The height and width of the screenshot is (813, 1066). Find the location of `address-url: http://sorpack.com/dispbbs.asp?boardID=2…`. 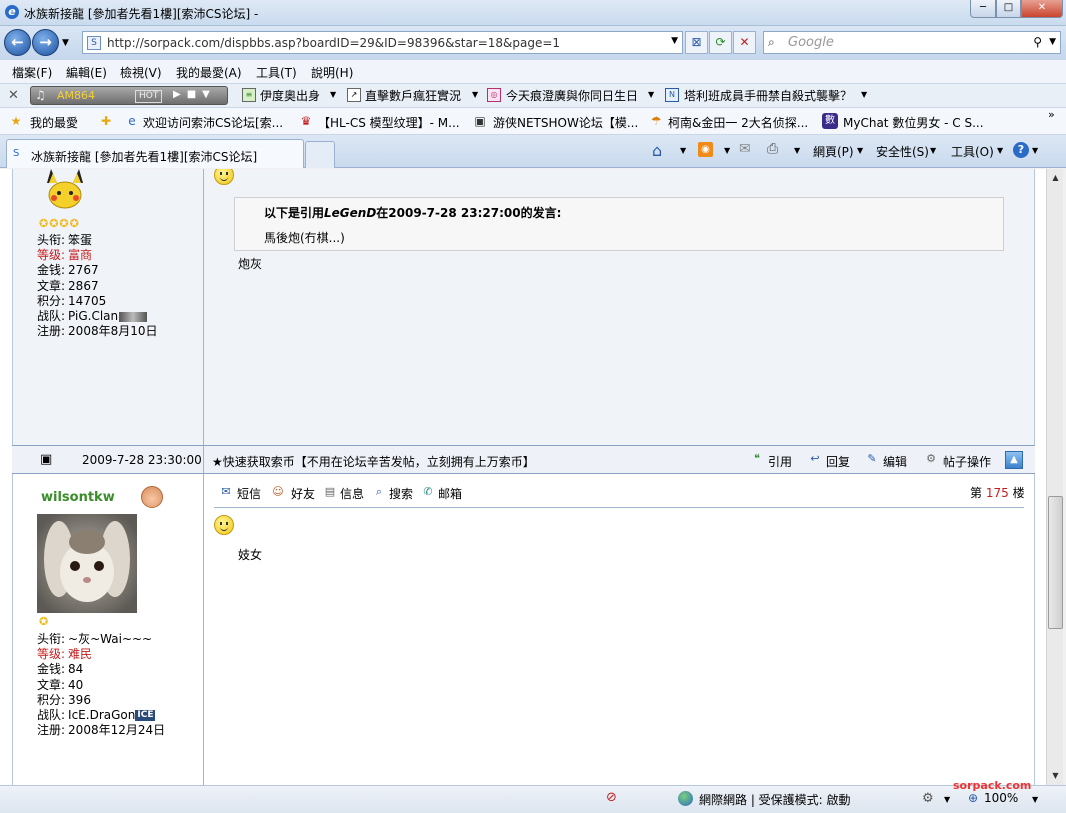

address-url: http://sorpack.com/dispbbs.asp?boardID=2… is located at coordinates (333, 43).